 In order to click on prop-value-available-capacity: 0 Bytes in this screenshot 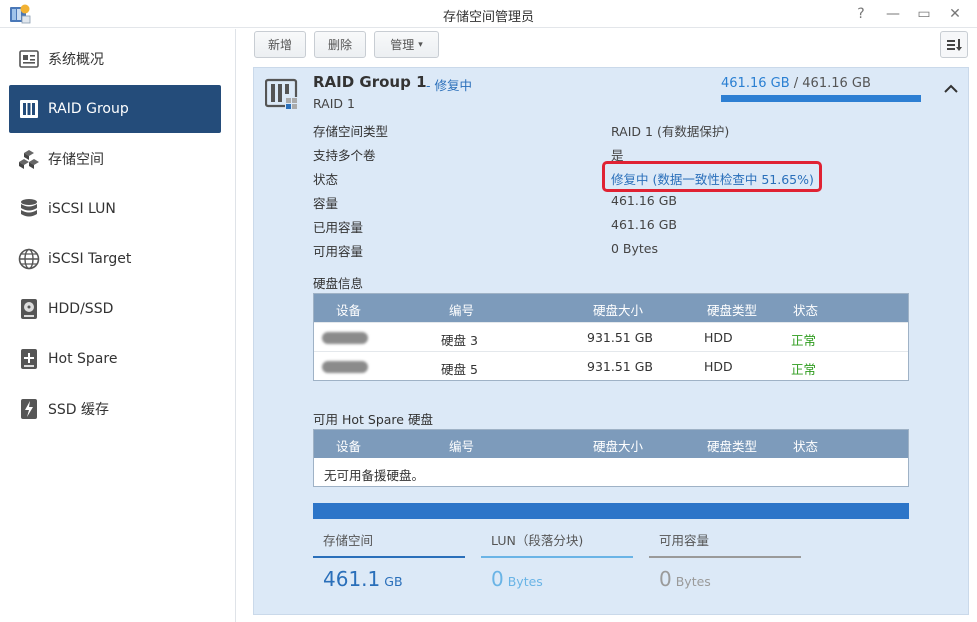, I will do `click(635, 248)`.